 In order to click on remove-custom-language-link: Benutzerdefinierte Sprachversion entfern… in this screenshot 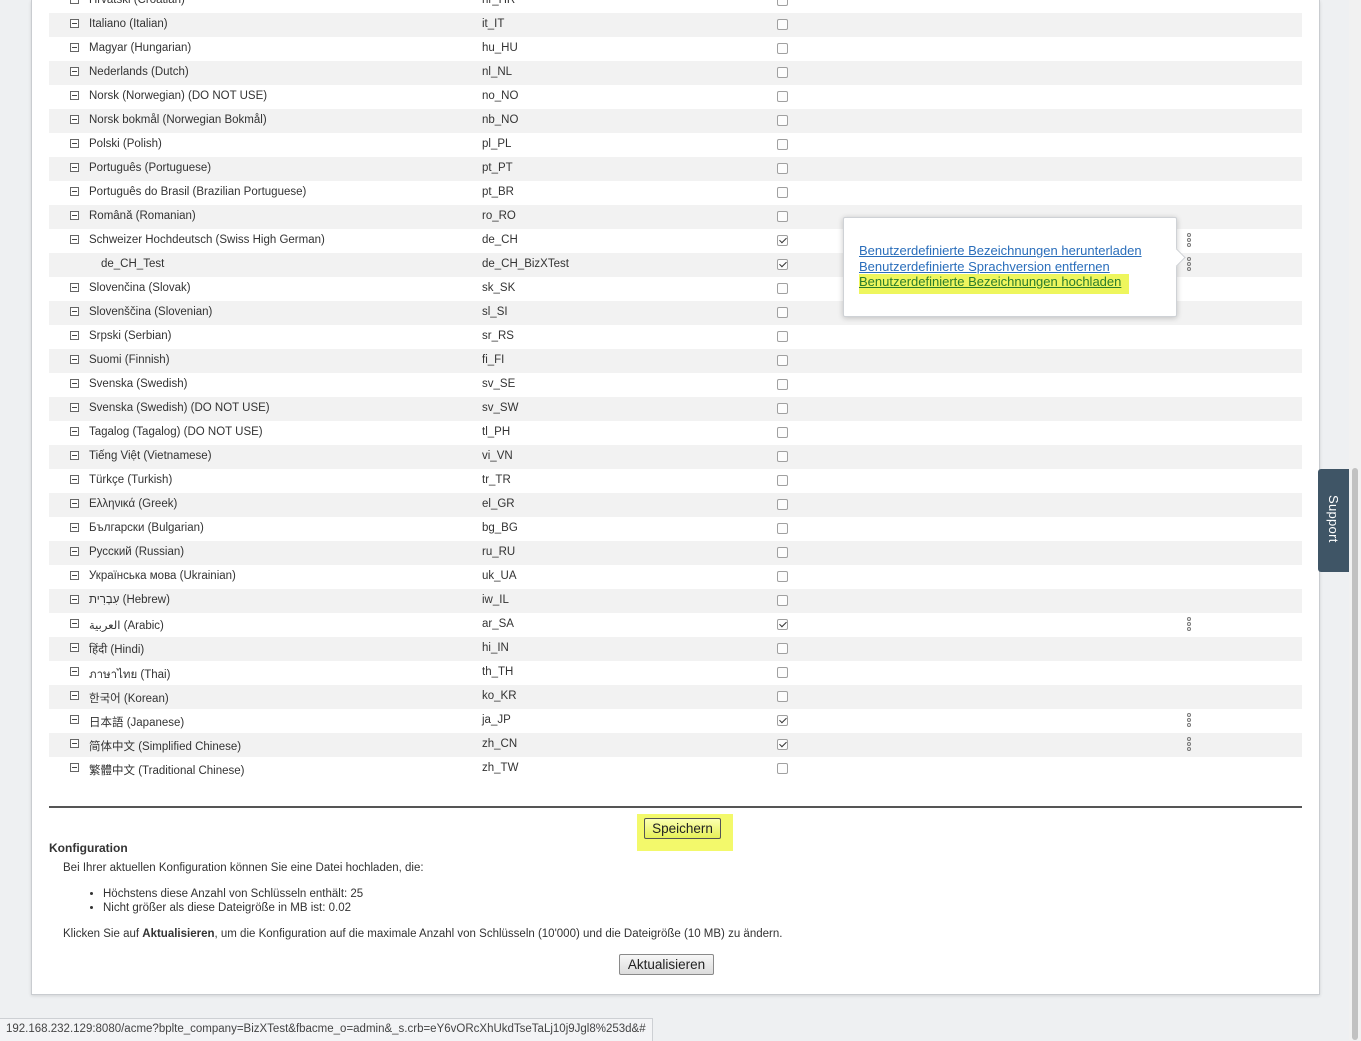, I will do `click(984, 266)`.